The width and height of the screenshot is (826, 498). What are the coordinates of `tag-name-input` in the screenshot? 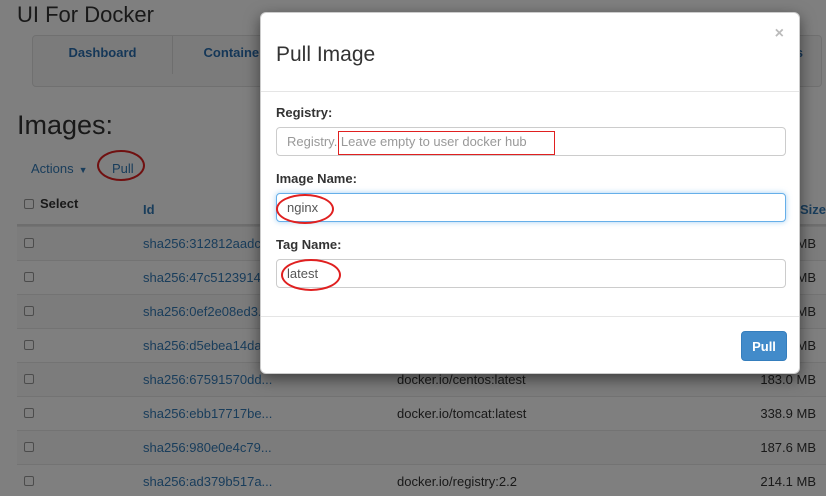 It's located at (531, 273).